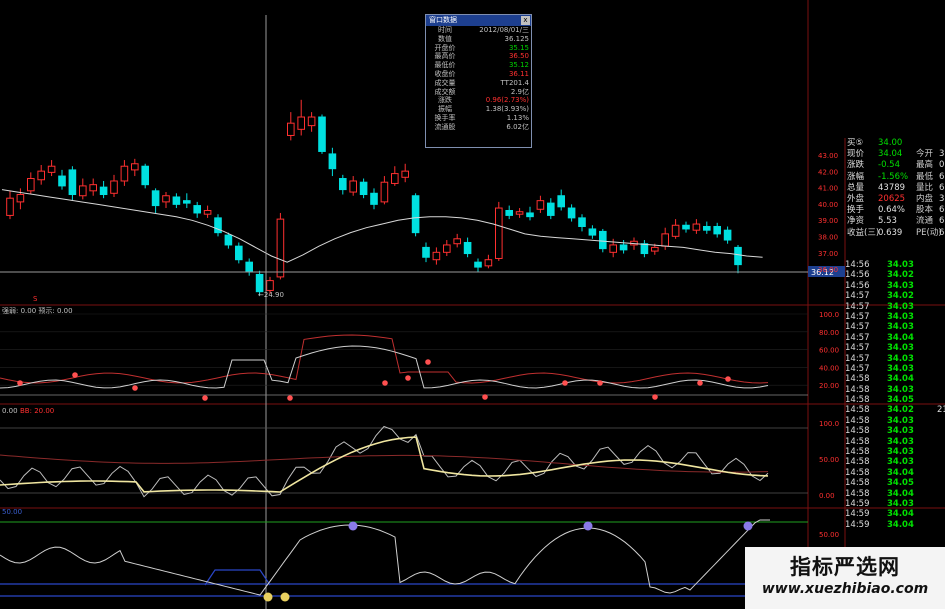  I want to click on tick-row: 14:58 34.02 21, so click(895, 410).